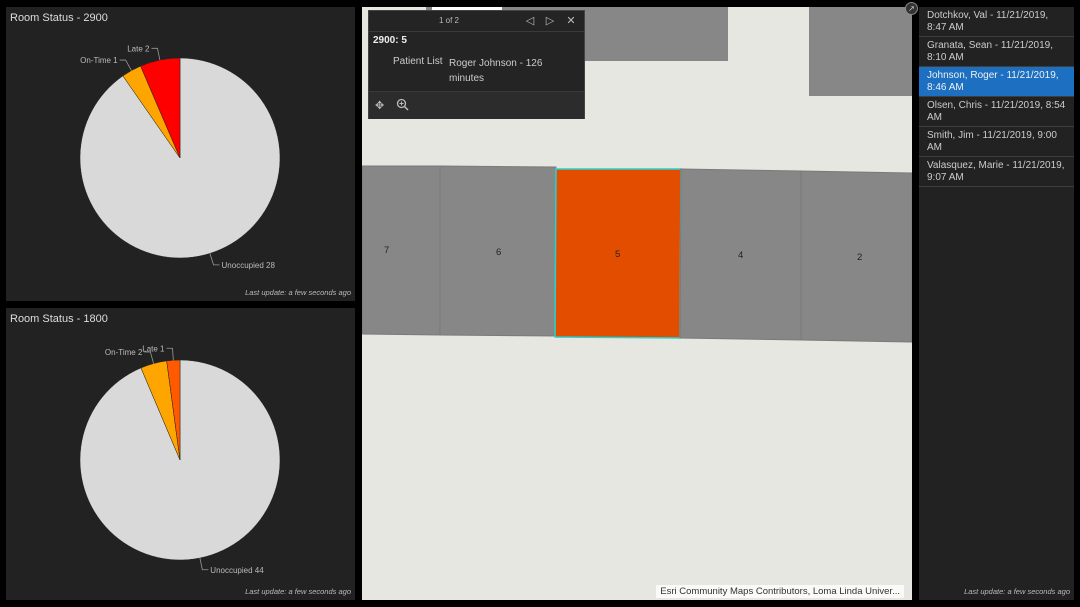 This screenshot has height=607, width=1080. I want to click on popup-pager: 1 of 2, so click(448, 20).